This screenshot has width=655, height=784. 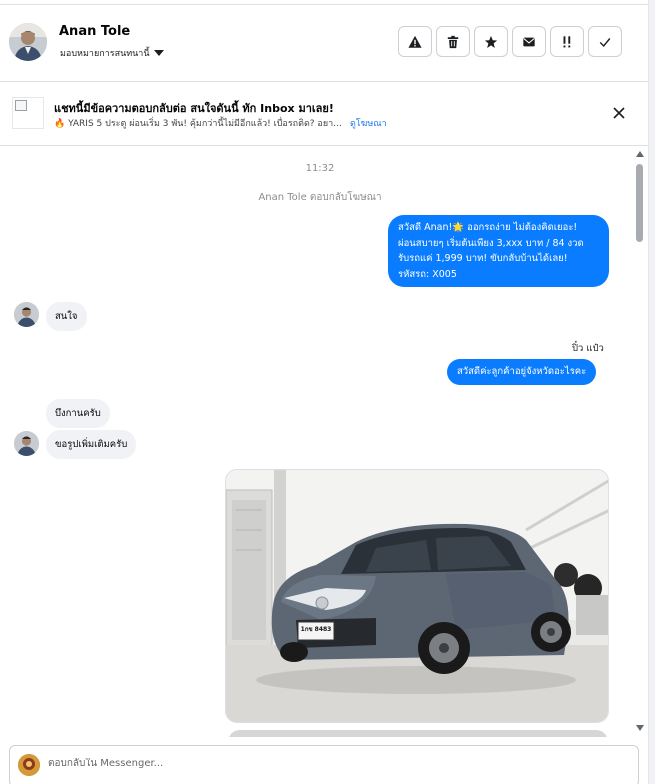 I want to click on caret-down-icon, so click(x=158, y=53).